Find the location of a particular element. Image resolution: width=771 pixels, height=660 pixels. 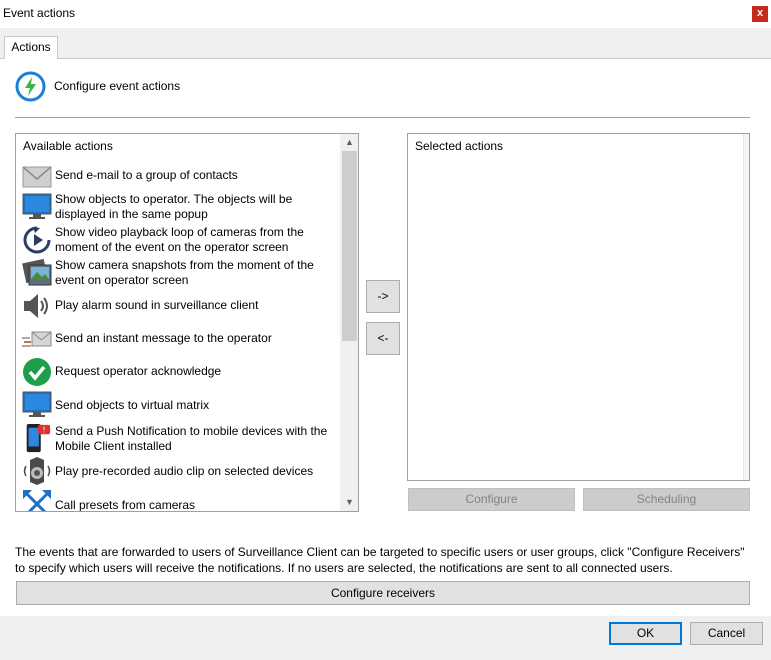

configure-button: Configure is located at coordinates (491, 499).